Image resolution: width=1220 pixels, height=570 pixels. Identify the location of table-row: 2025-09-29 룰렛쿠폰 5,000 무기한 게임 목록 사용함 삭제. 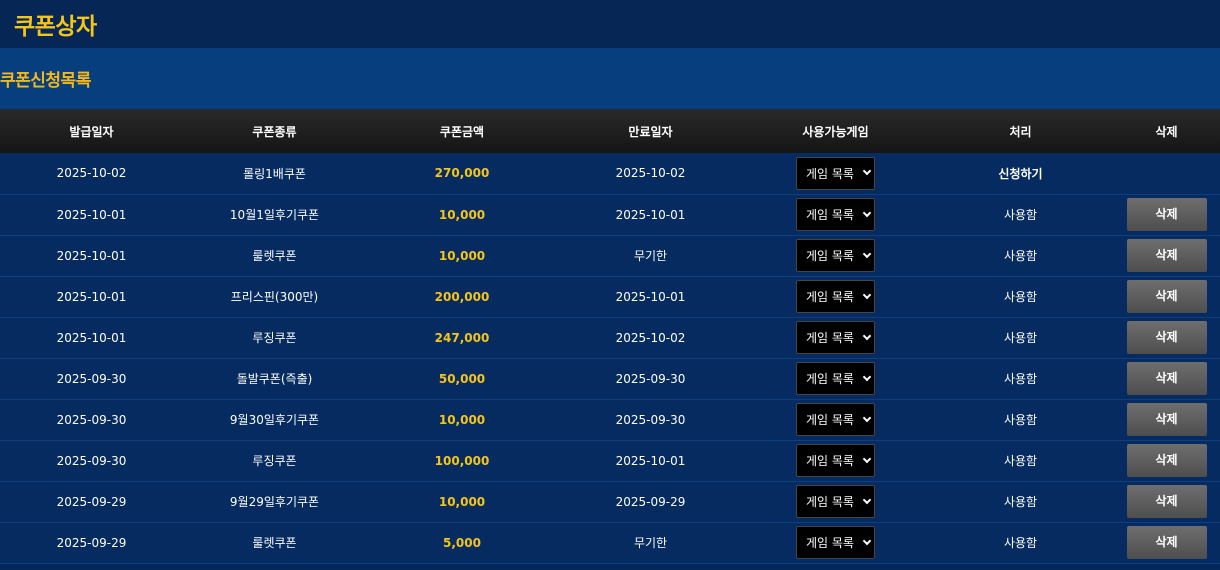
(610, 542).